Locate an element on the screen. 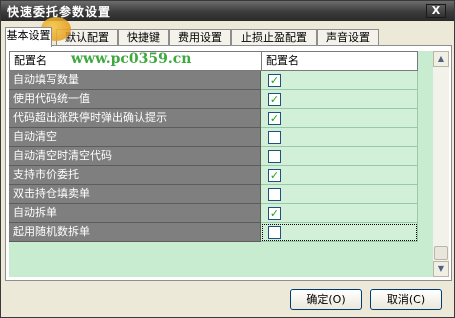 This screenshot has height=318, width=455. table-row: 自动拆单 ✓ is located at coordinates (213, 213).